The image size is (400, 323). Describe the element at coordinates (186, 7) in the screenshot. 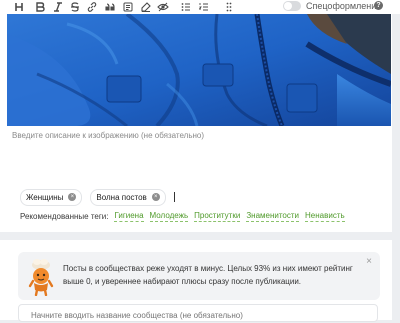

I see `bullet-list-icon` at that location.